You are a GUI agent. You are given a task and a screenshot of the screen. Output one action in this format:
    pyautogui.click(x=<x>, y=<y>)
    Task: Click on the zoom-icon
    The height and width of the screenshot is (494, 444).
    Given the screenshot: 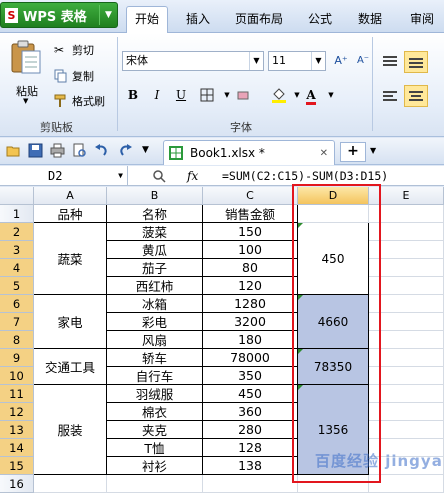 What is the action you would take?
    pyautogui.click(x=159, y=176)
    